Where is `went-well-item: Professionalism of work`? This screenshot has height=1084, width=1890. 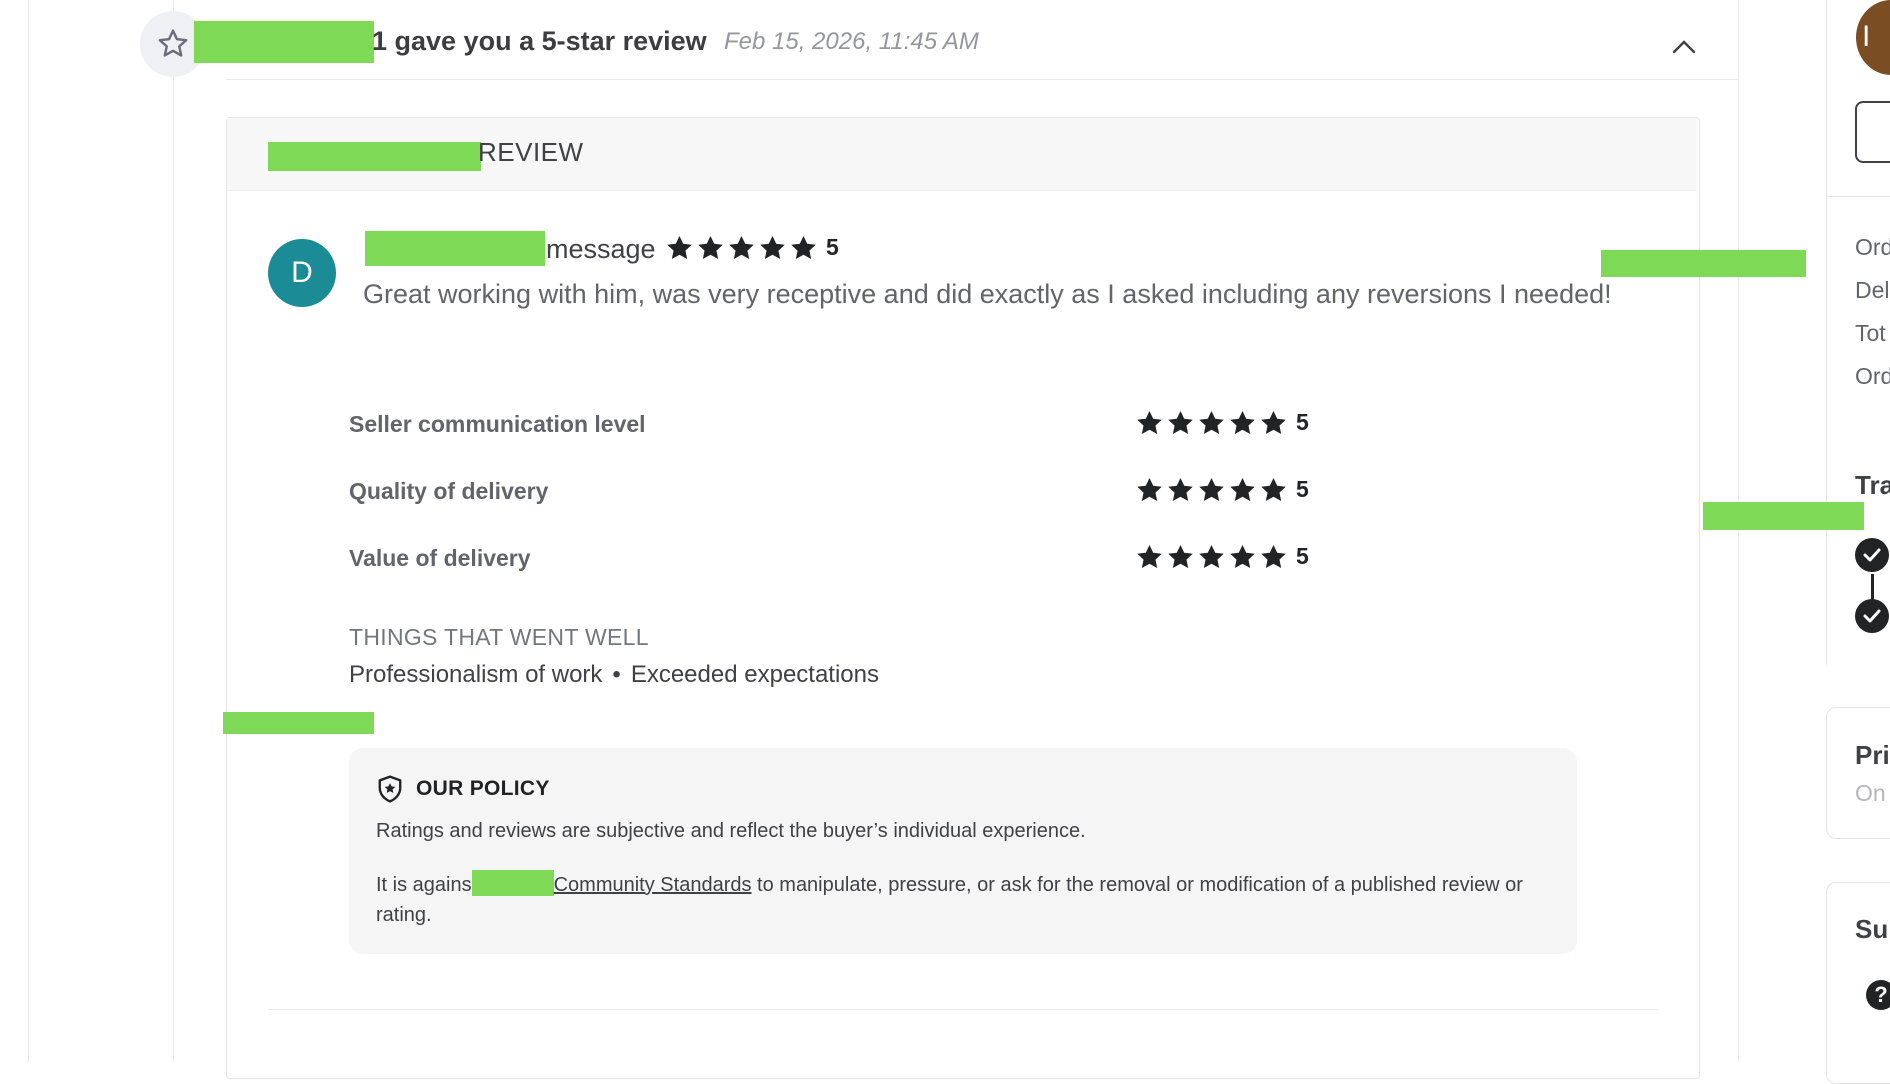 went-well-item: Professionalism of work is located at coordinates (476, 674).